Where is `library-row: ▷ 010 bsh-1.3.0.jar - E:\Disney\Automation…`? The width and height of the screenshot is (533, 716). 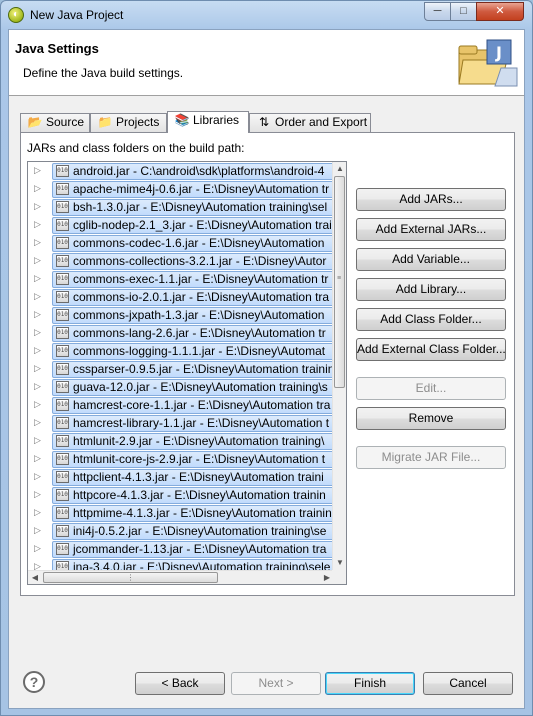
library-row: ▷ 010 bsh-1.3.0.jar - E:\Disney\Automation… is located at coordinates (181, 207).